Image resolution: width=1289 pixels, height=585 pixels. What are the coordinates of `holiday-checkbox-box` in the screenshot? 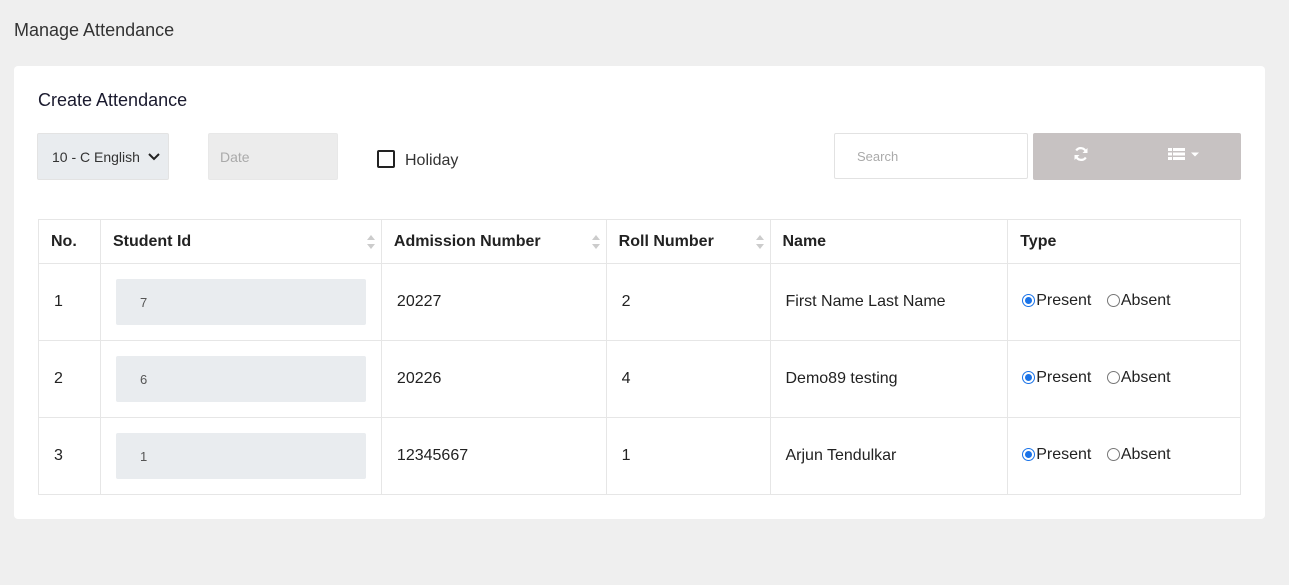 It's located at (386, 159).